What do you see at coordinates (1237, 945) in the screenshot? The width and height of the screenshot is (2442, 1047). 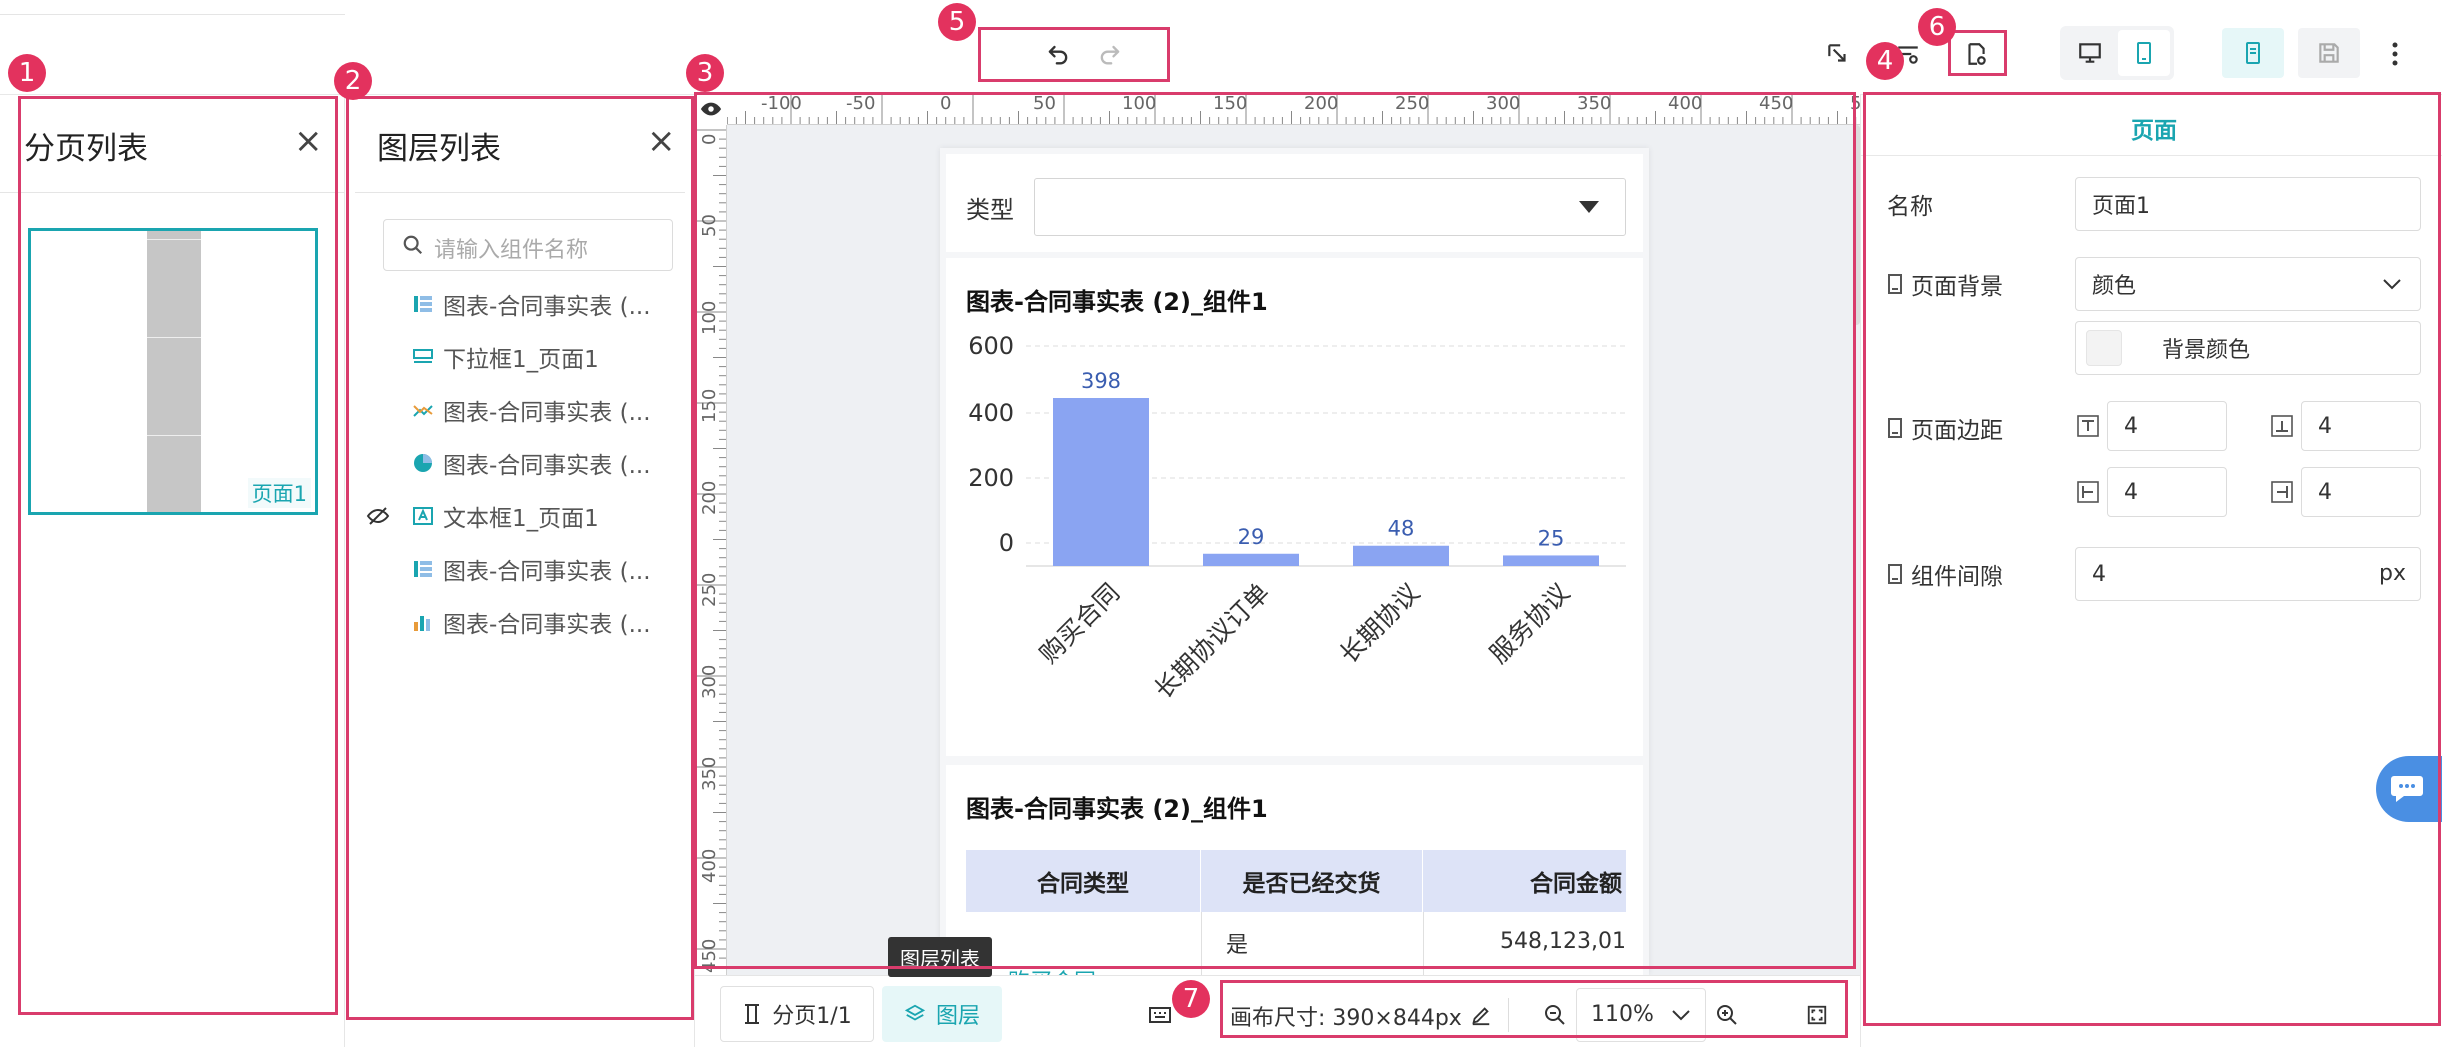 I see `table-cell: 是` at bounding box center [1237, 945].